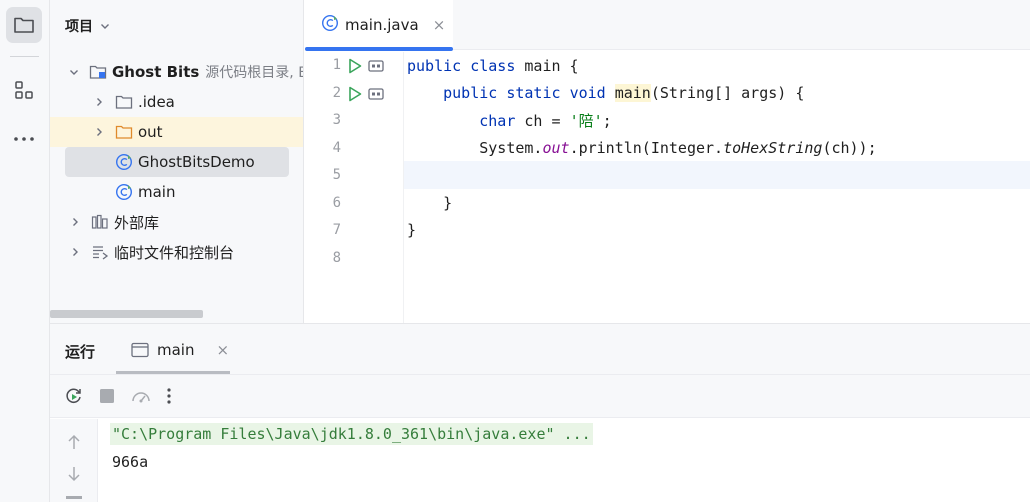 Image resolution: width=1030 pixels, height=502 pixels. Describe the element at coordinates (176, 102) in the screenshot. I see `tree-item-idea: .idea` at that location.